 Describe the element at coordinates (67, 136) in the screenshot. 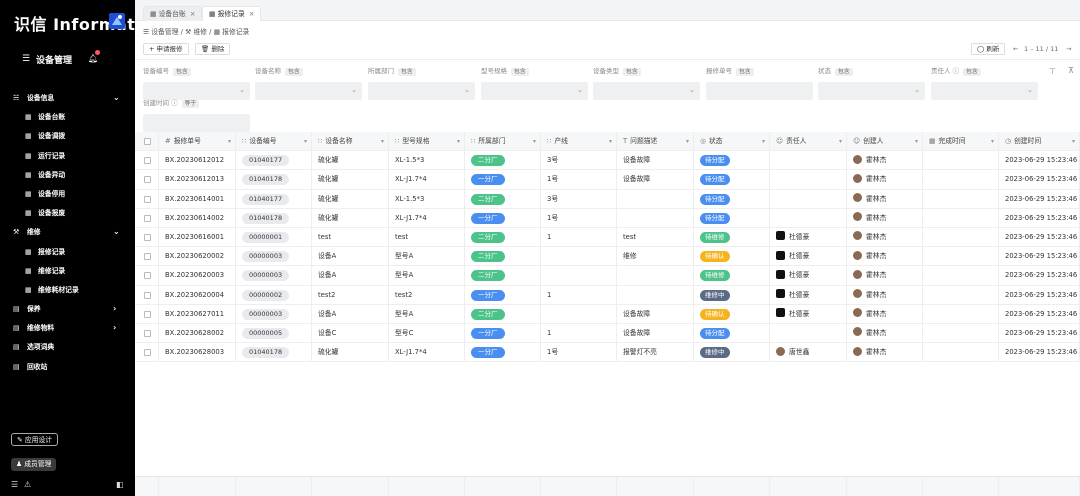

I see `nav-equipment-transfer: ▦ 设备调拨` at that location.